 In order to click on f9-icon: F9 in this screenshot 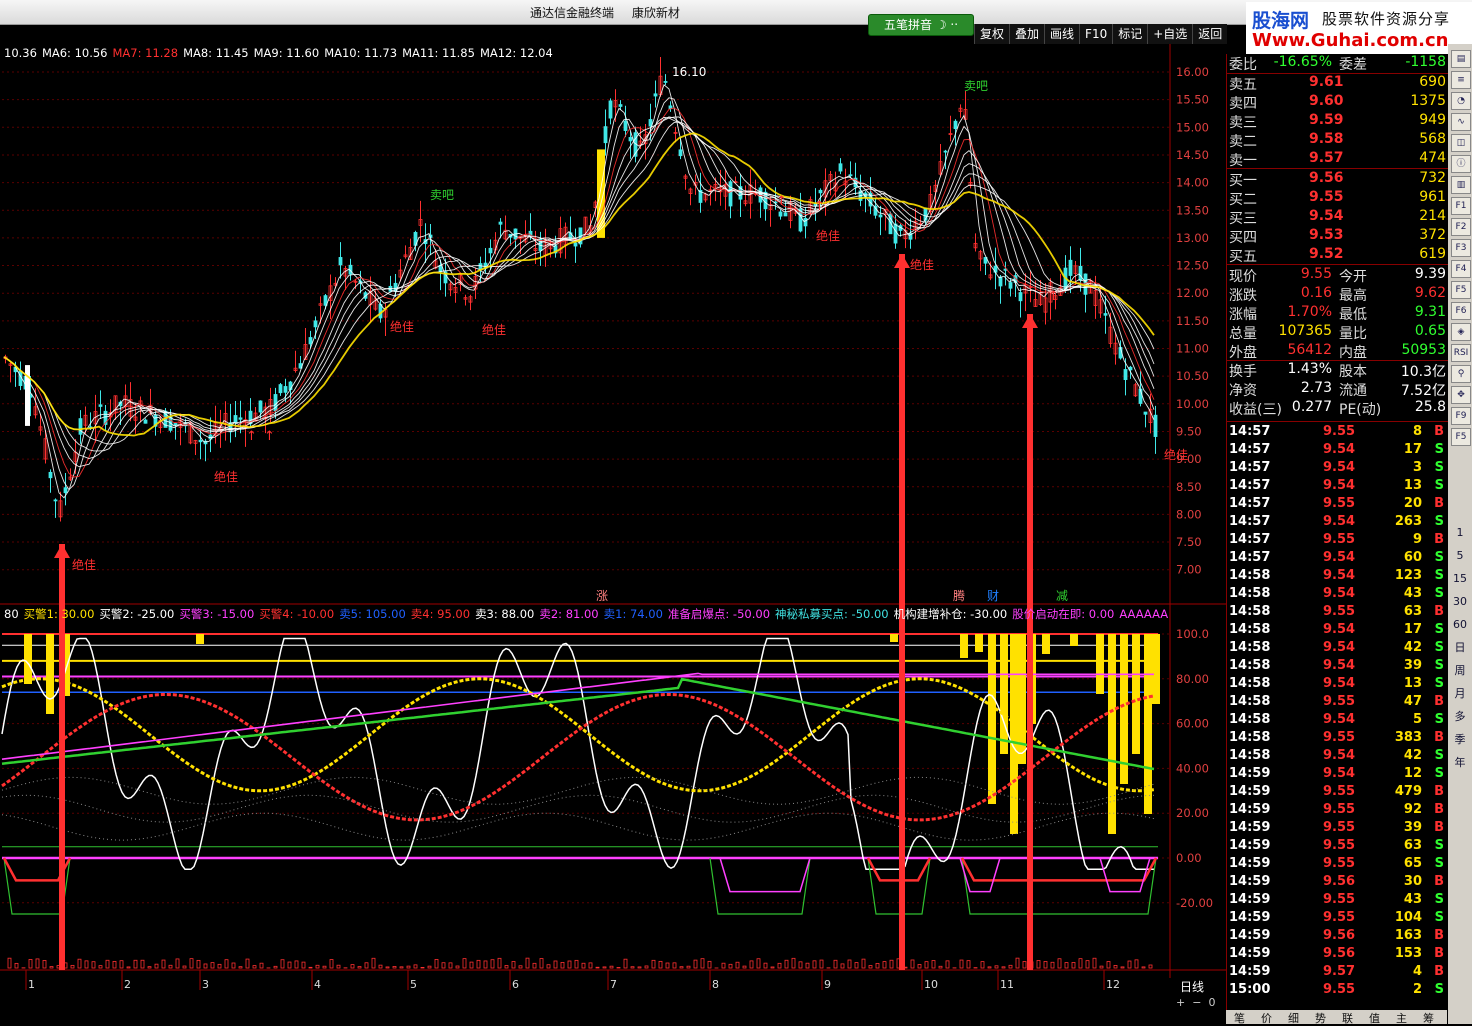, I will do `click(1461, 416)`.